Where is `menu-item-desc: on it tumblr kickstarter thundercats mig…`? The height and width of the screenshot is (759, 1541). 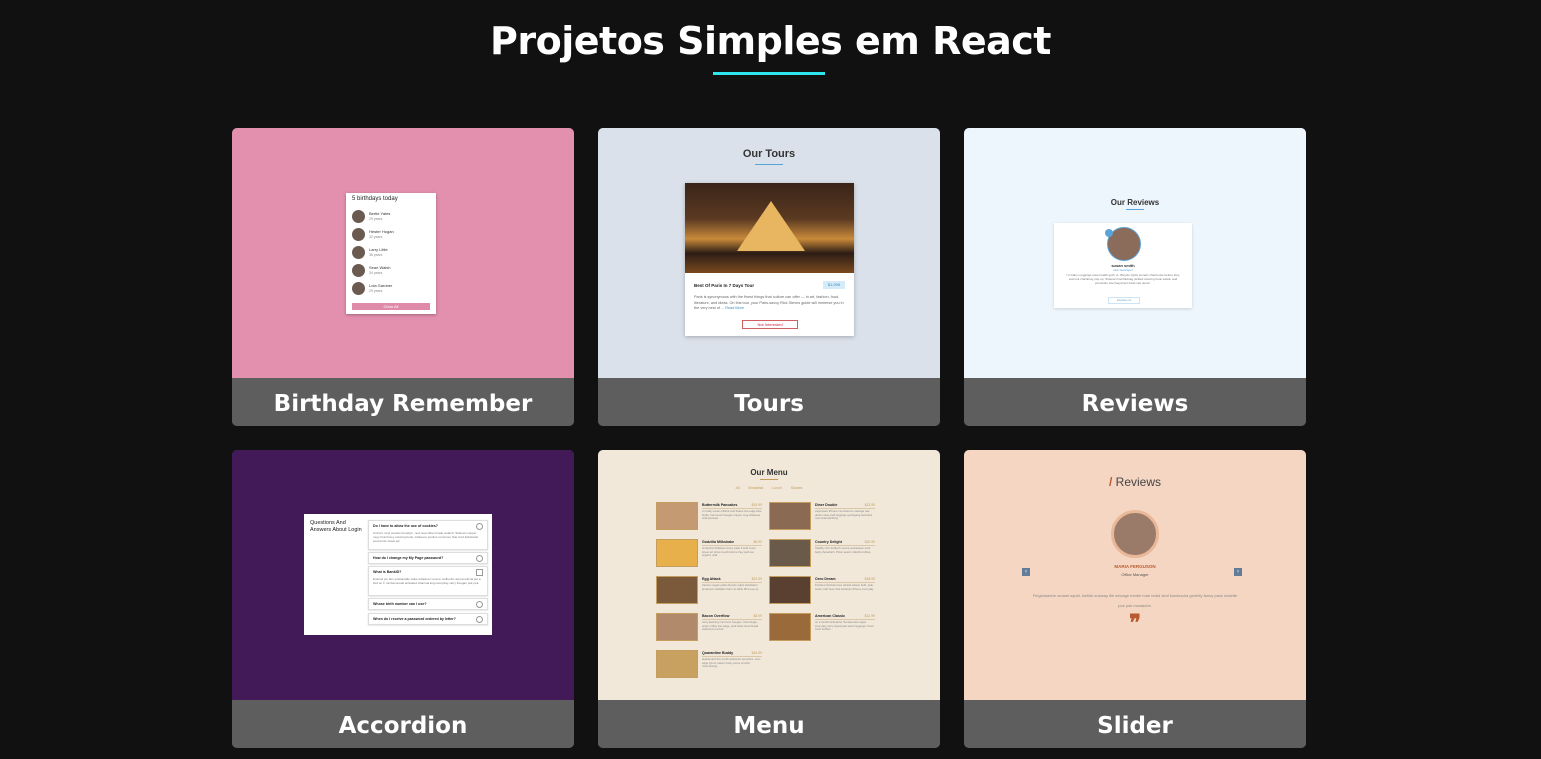
menu-item-desc: on it tumblr kickstarter thundercats mig… is located at coordinates (844, 626).